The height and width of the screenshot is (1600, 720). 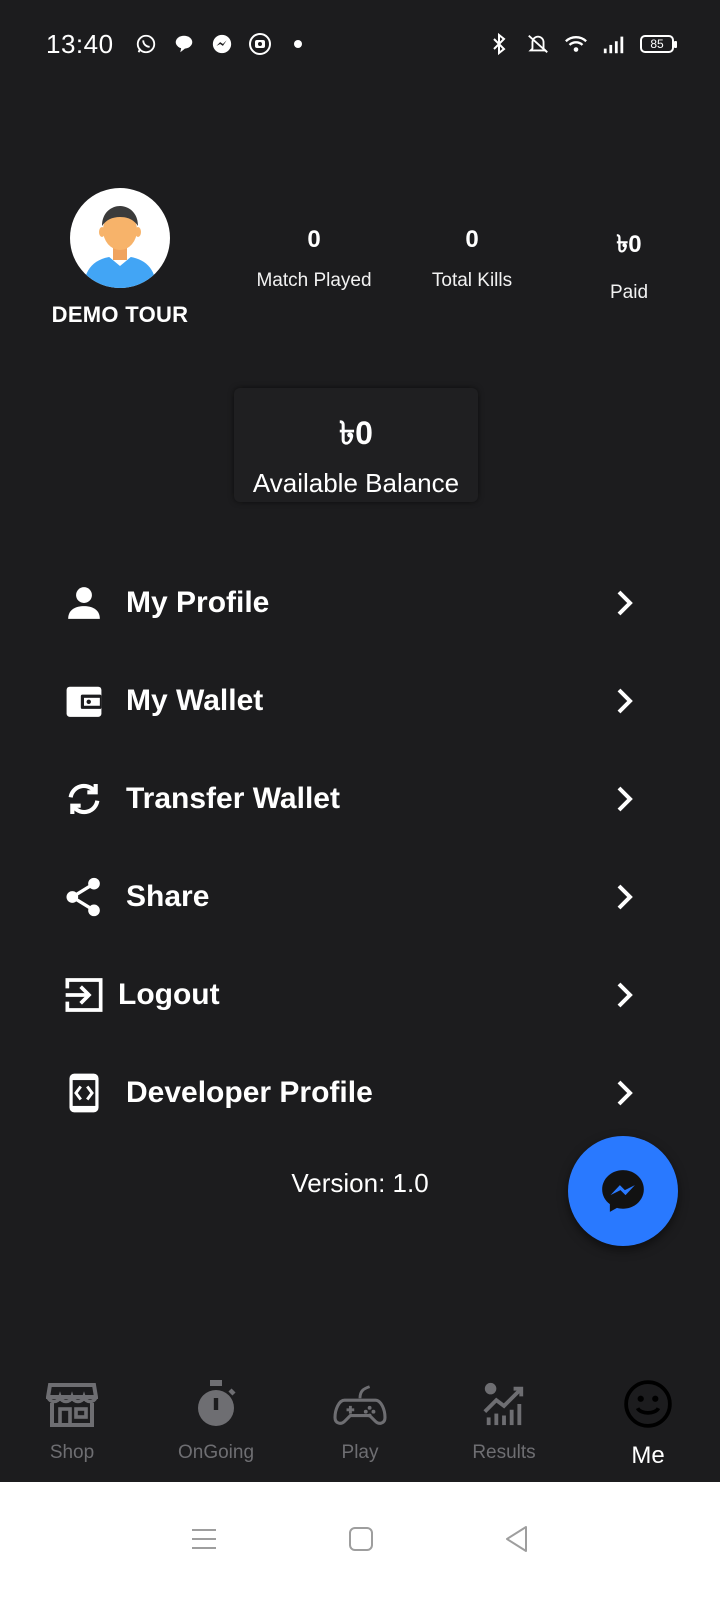 What do you see at coordinates (629, 265) in the screenshot?
I see `stat-paid: ৳0 Paid` at bounding box center [629, 265].